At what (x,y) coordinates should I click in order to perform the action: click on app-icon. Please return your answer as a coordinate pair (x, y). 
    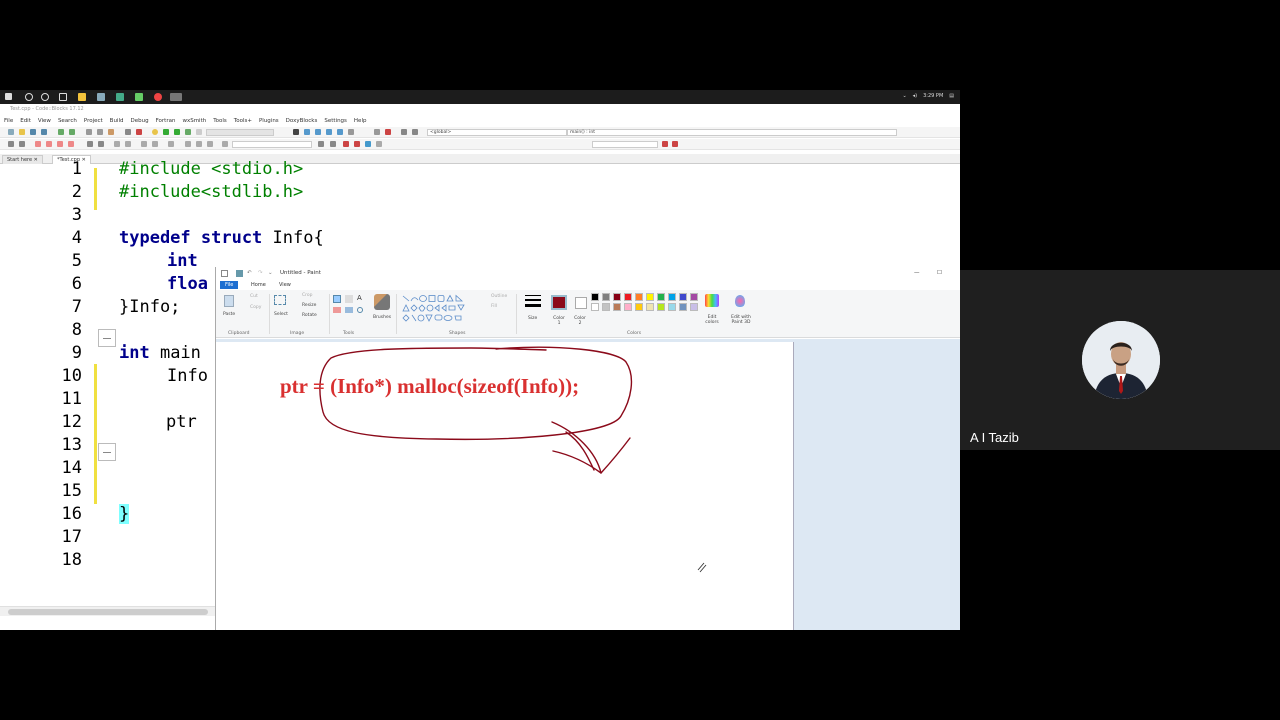
    Looking at the image, I should click on (120, 97).